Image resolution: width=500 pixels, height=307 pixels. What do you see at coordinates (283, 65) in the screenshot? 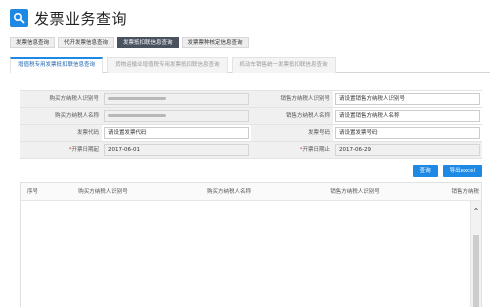
I see `subtab-motor-vehicle: 机动车销售统一发票抵扣联信息查询` at bounding box center [283, 65].